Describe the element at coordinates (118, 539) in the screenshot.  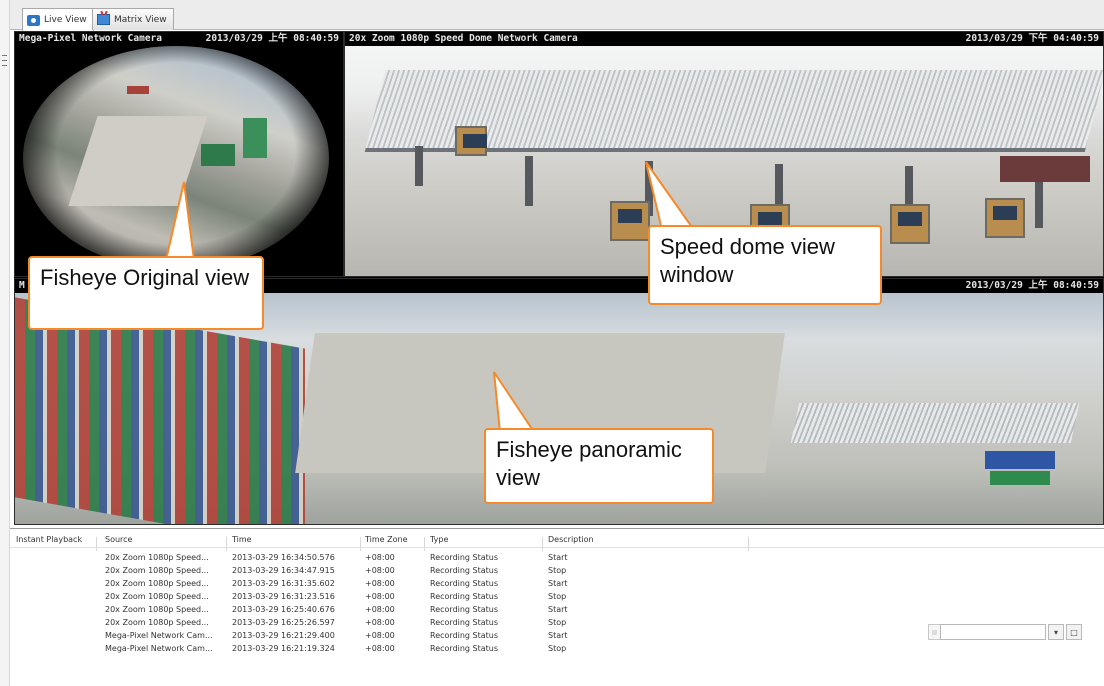
I see `column-header-source: Source` at that location.